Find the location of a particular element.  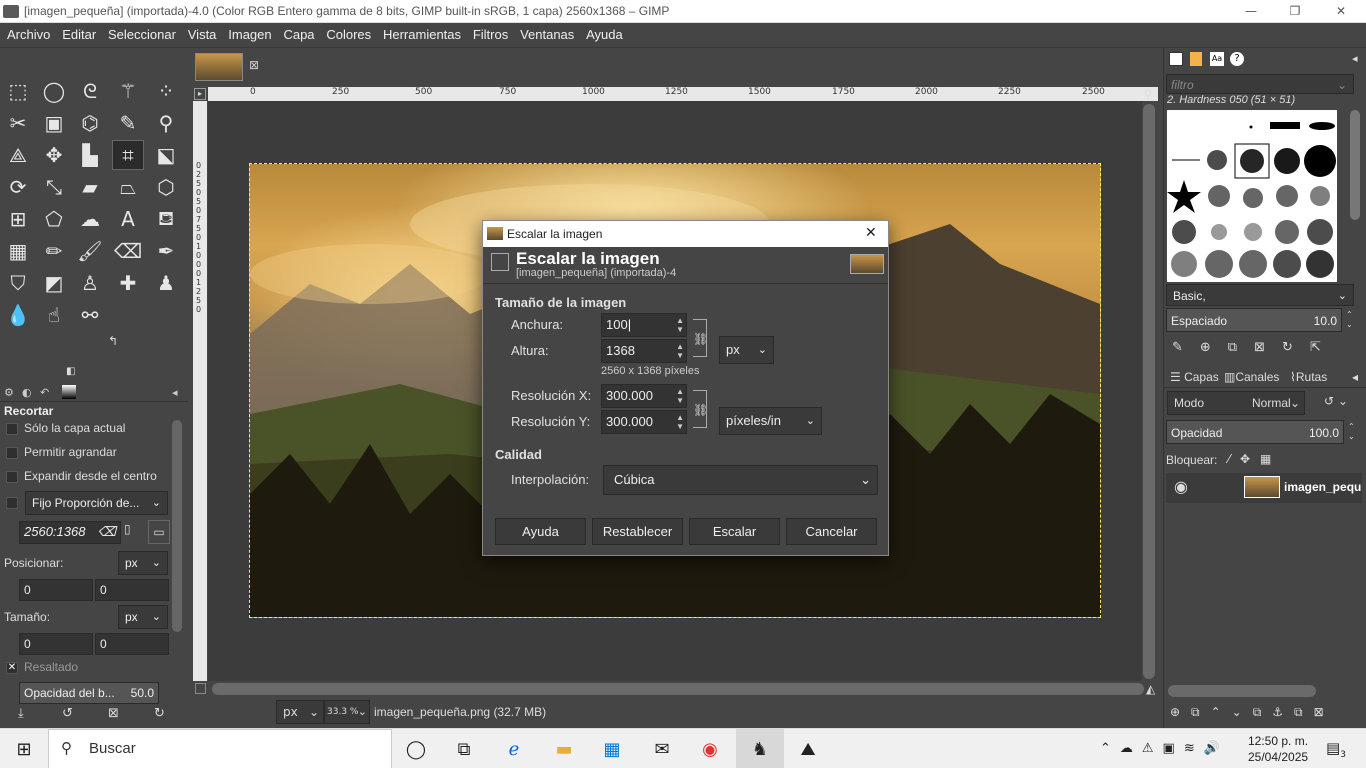

zoom-icon: ⚲ is located at coordinates (166, 123).